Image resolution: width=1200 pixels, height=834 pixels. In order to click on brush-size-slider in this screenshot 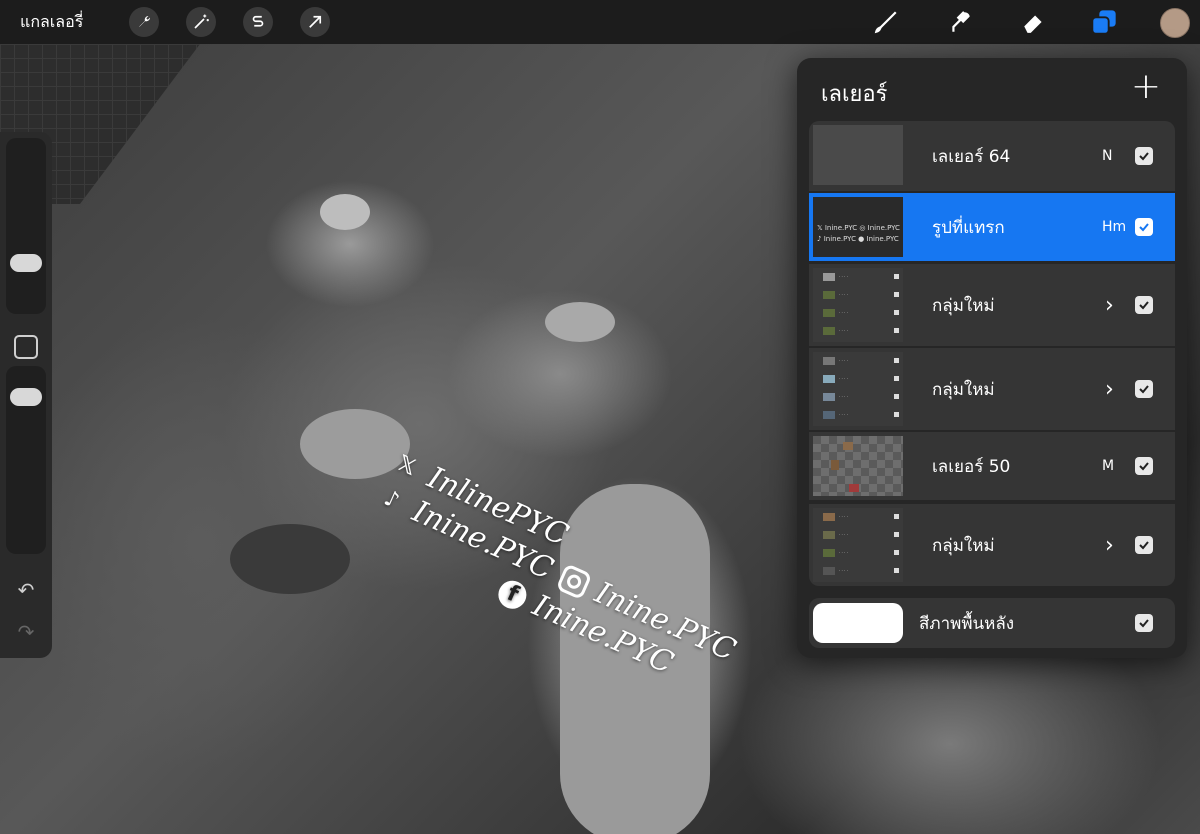, I will do `click(26, 226)`.